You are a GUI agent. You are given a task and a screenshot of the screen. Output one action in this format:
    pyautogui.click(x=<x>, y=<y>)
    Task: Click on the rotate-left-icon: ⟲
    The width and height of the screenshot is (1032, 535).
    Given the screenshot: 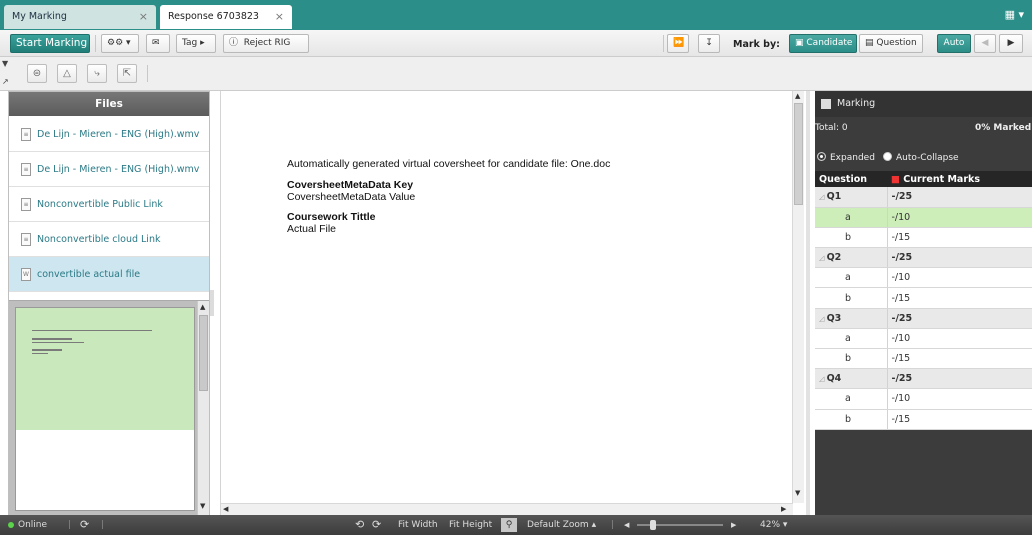 What is the action you would take?
    pyautogui.click(x=359, y=525)
    